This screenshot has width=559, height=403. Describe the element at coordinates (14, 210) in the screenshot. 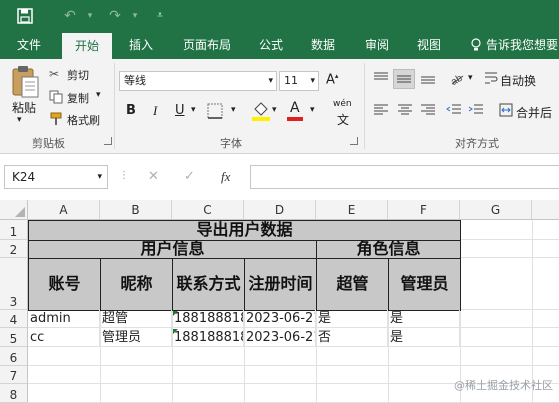

I see `select-all-corner` at that location.